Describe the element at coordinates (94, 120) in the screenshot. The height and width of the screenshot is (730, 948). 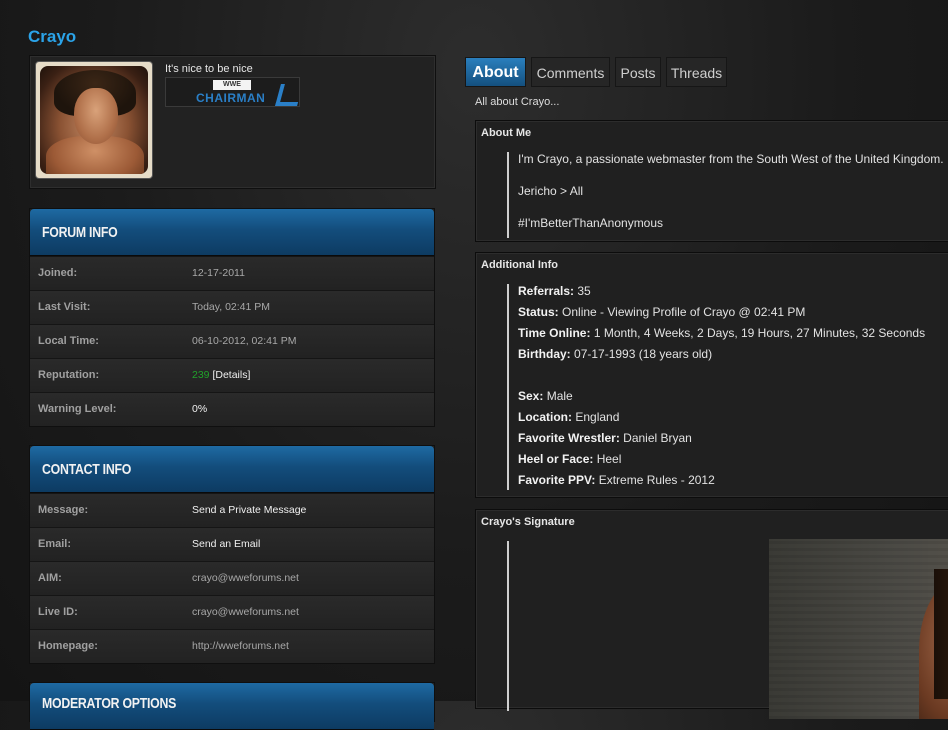
I see `avatar` at that location.